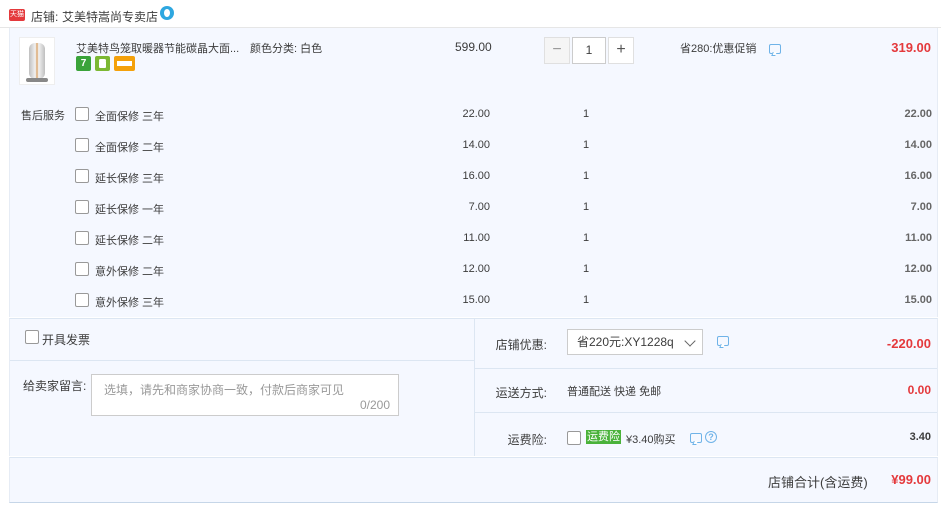  Describe the element at coordinates (224, 390) in the screenshot. I see `memo-placeholder: 选填，请先和商家协商一致，付款后商家可见` at that location.